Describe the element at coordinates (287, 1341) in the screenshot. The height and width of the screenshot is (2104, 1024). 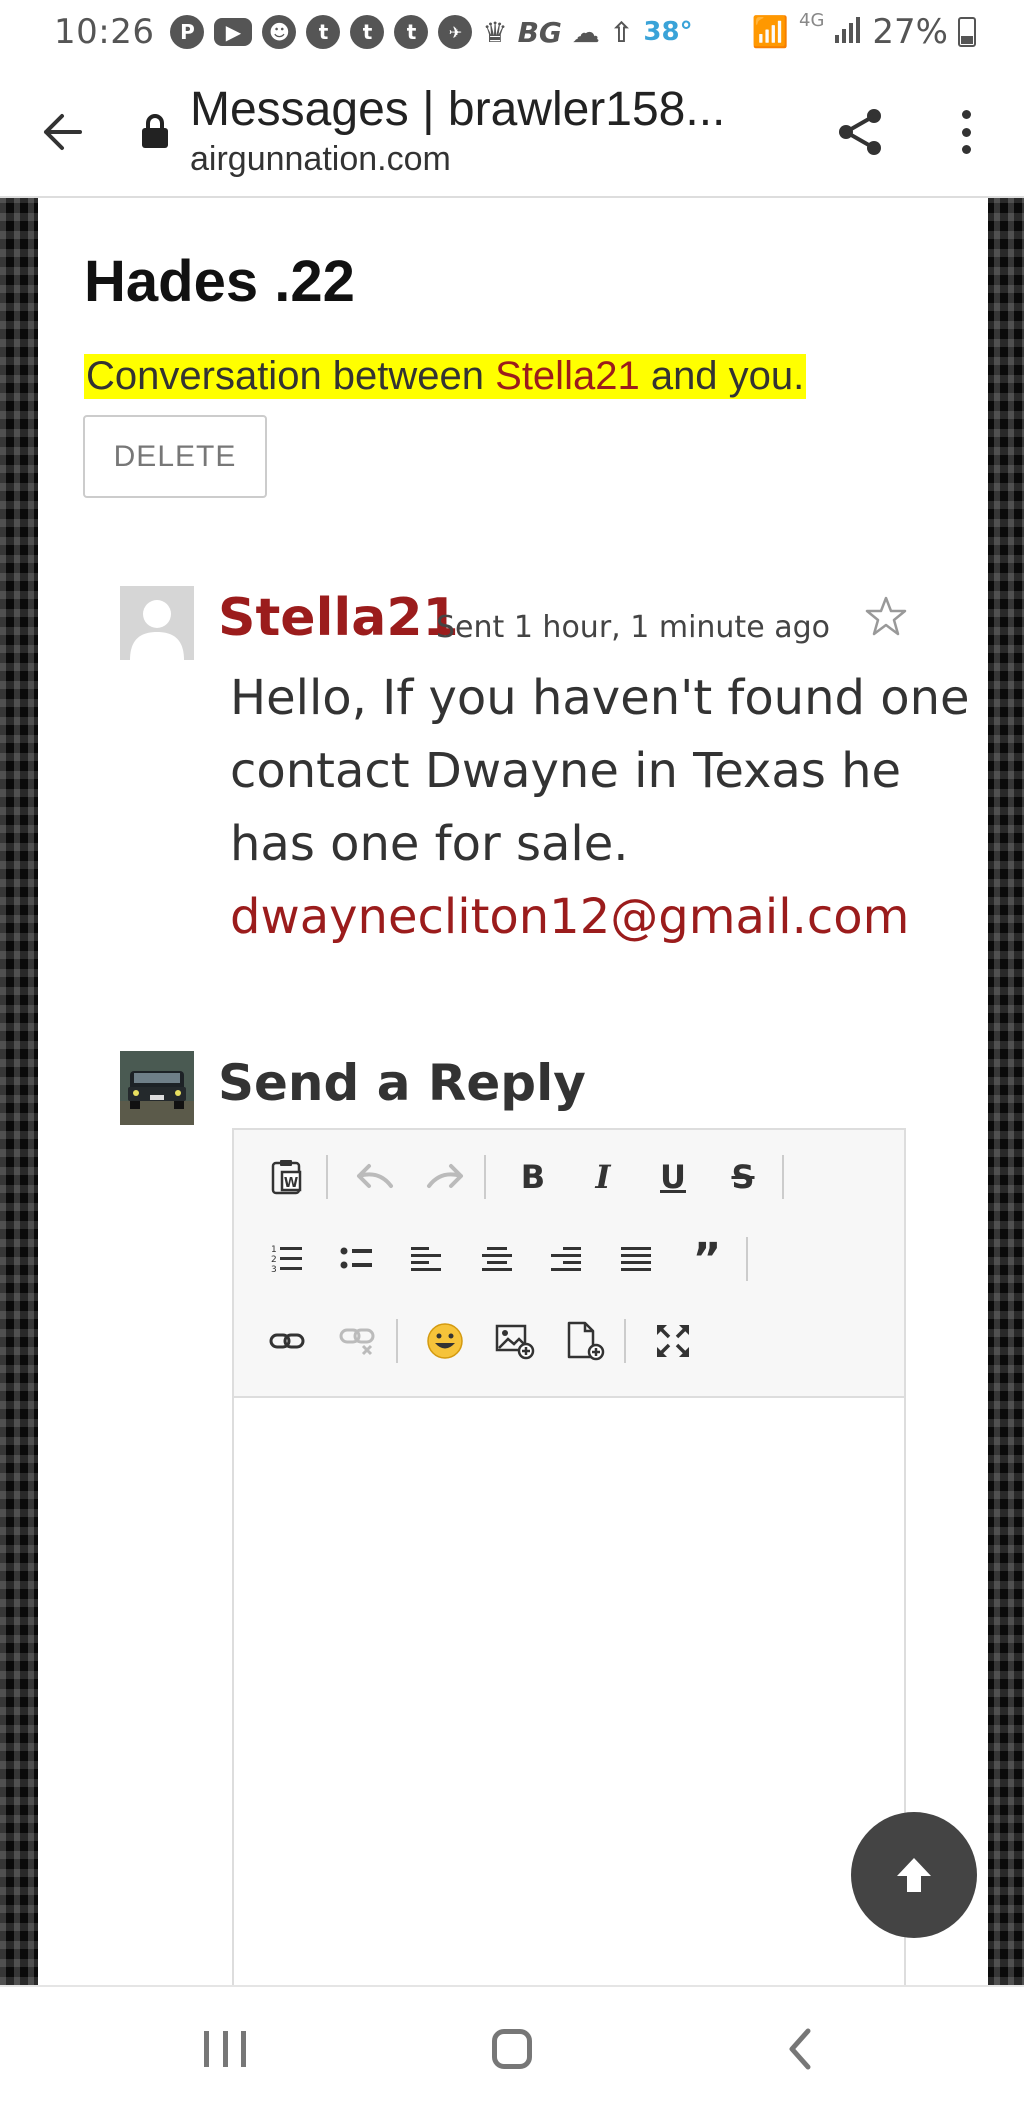
I see `link-icon` at that location.